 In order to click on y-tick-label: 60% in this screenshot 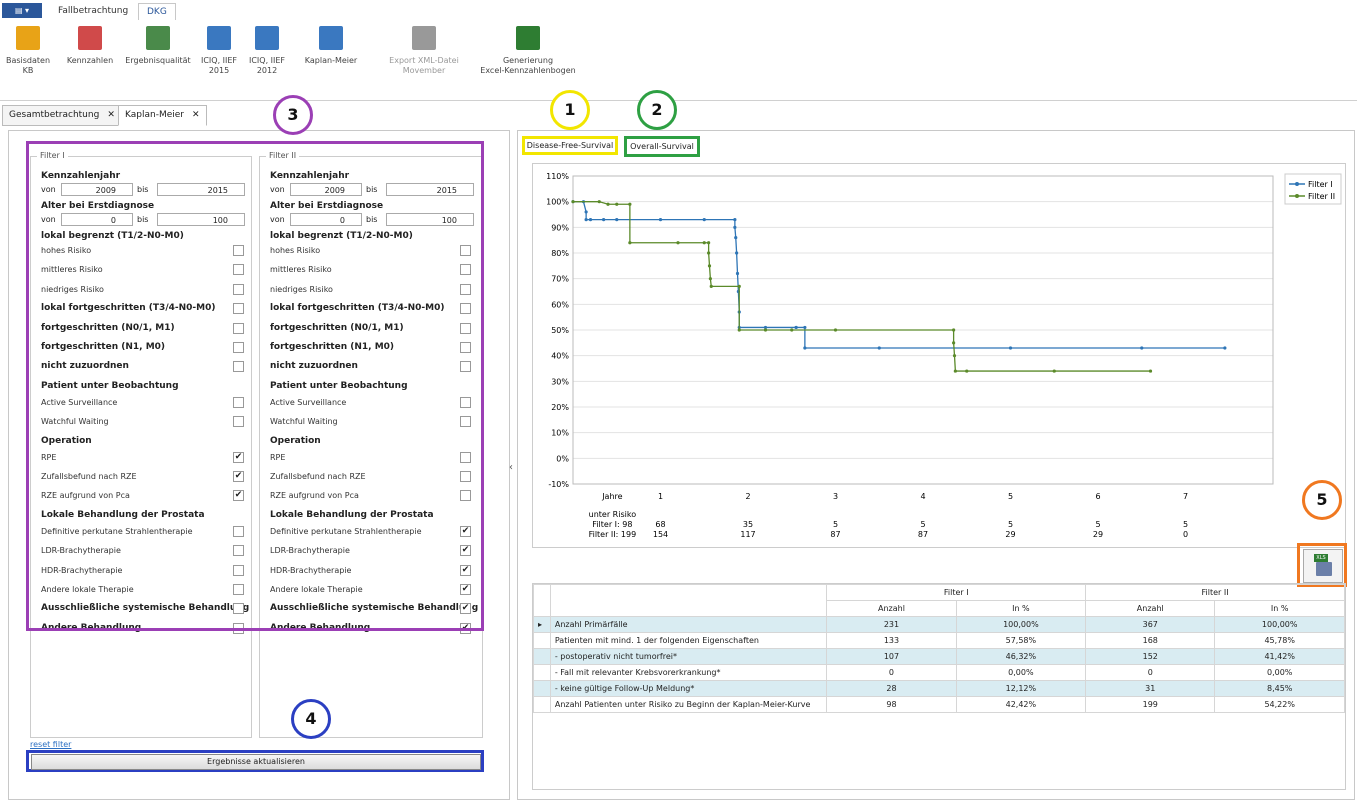, I will do `click(560, 304)`.